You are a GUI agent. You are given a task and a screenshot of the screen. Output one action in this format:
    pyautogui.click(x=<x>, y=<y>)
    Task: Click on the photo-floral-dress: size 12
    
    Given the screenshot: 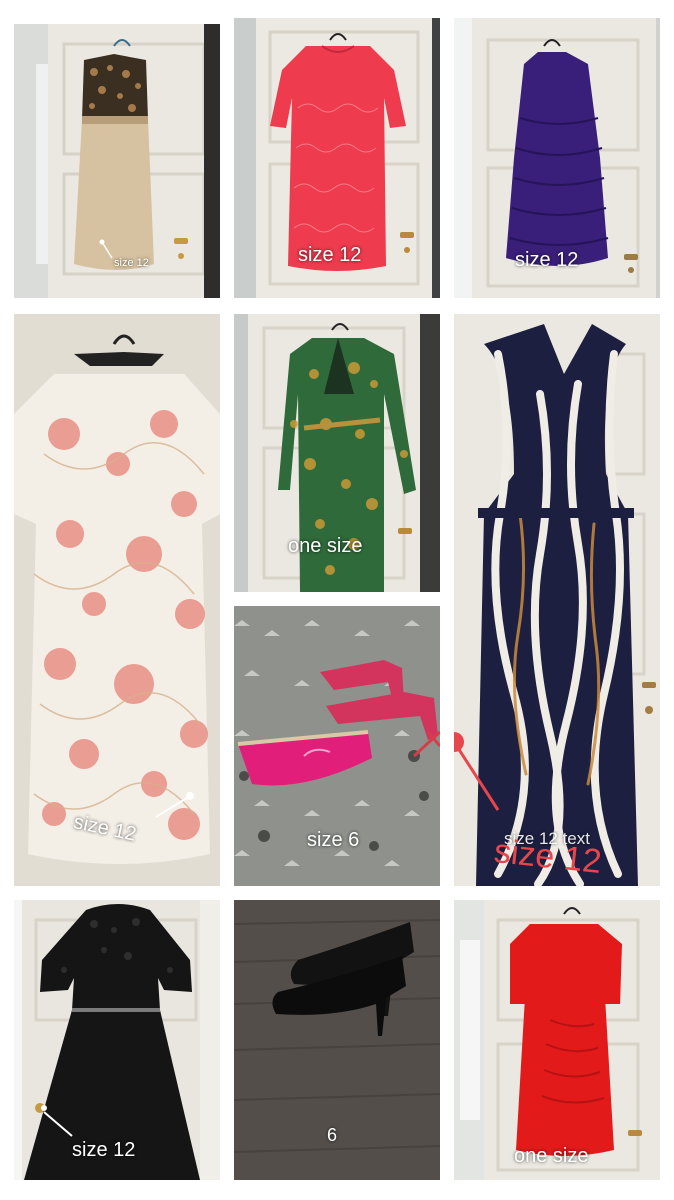 What is the action you would take?
    pyautogui.click(x=117, y=600)
    